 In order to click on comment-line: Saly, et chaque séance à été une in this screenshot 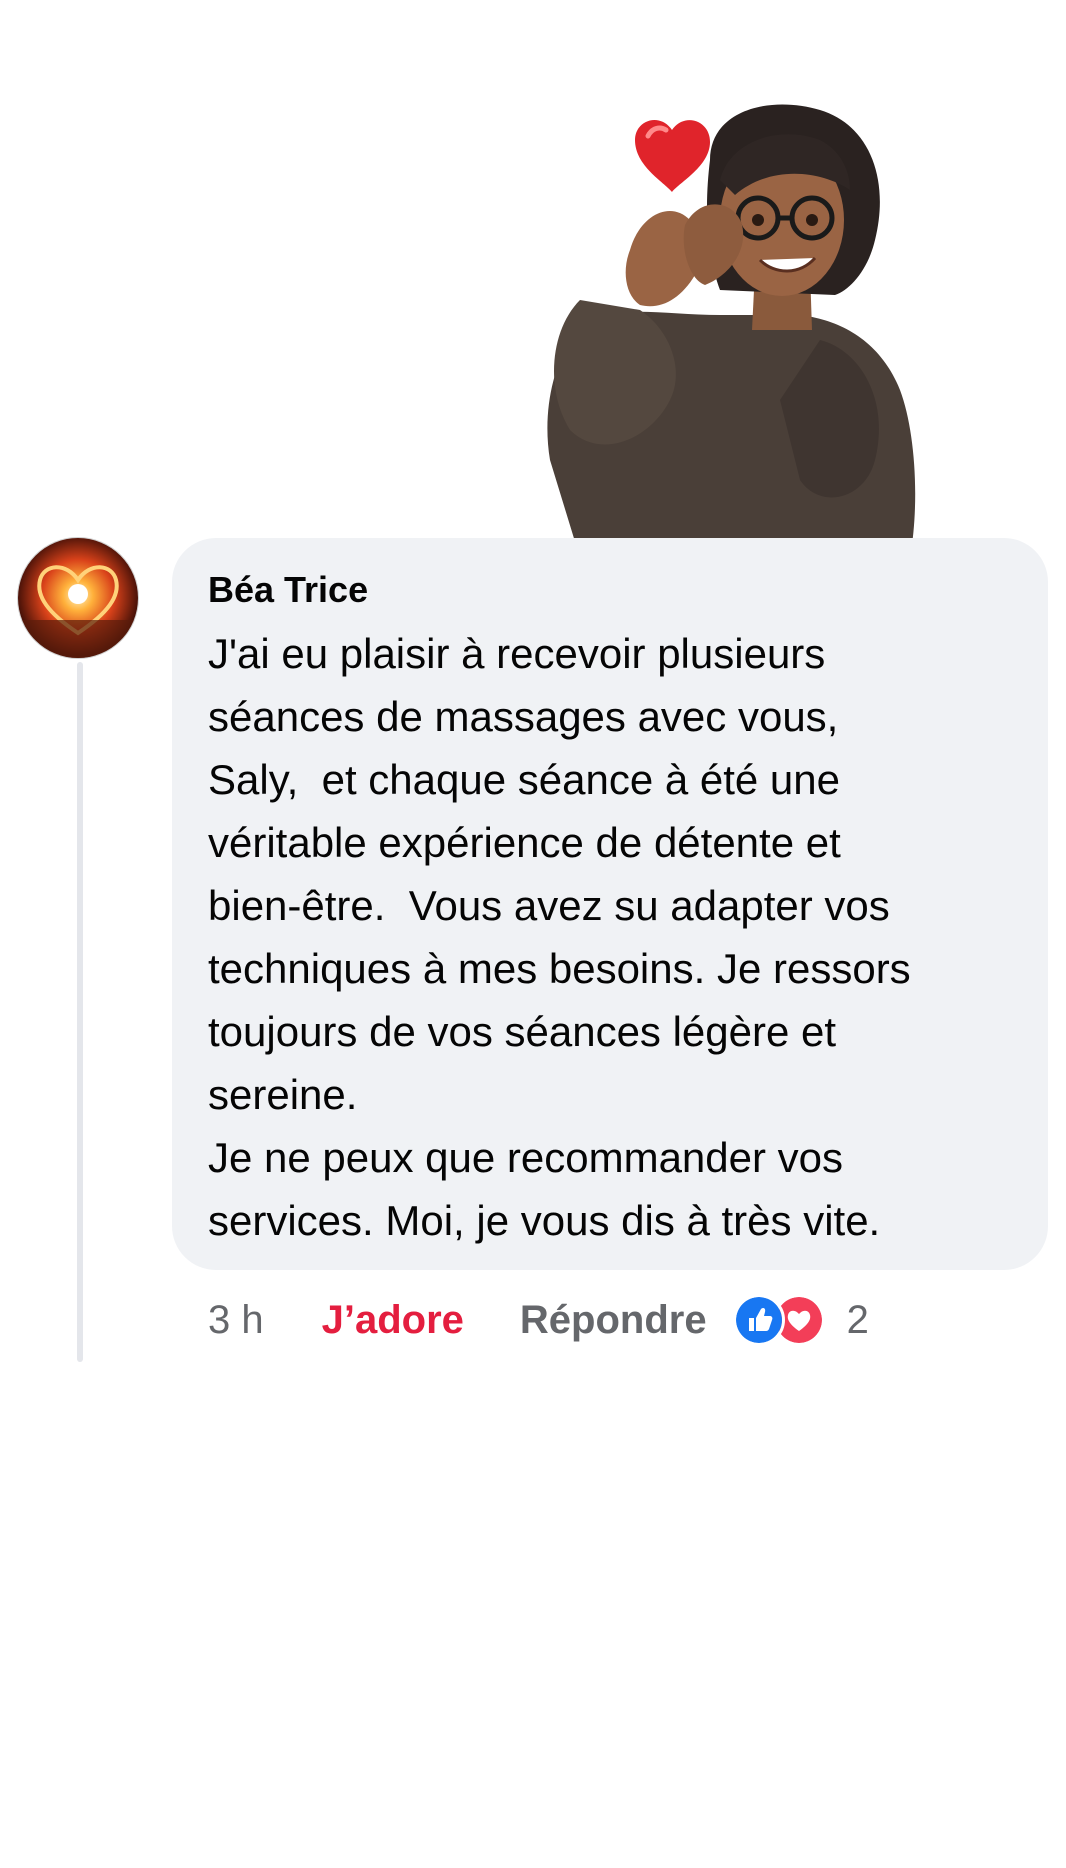, I will do `click(524, 779)`.